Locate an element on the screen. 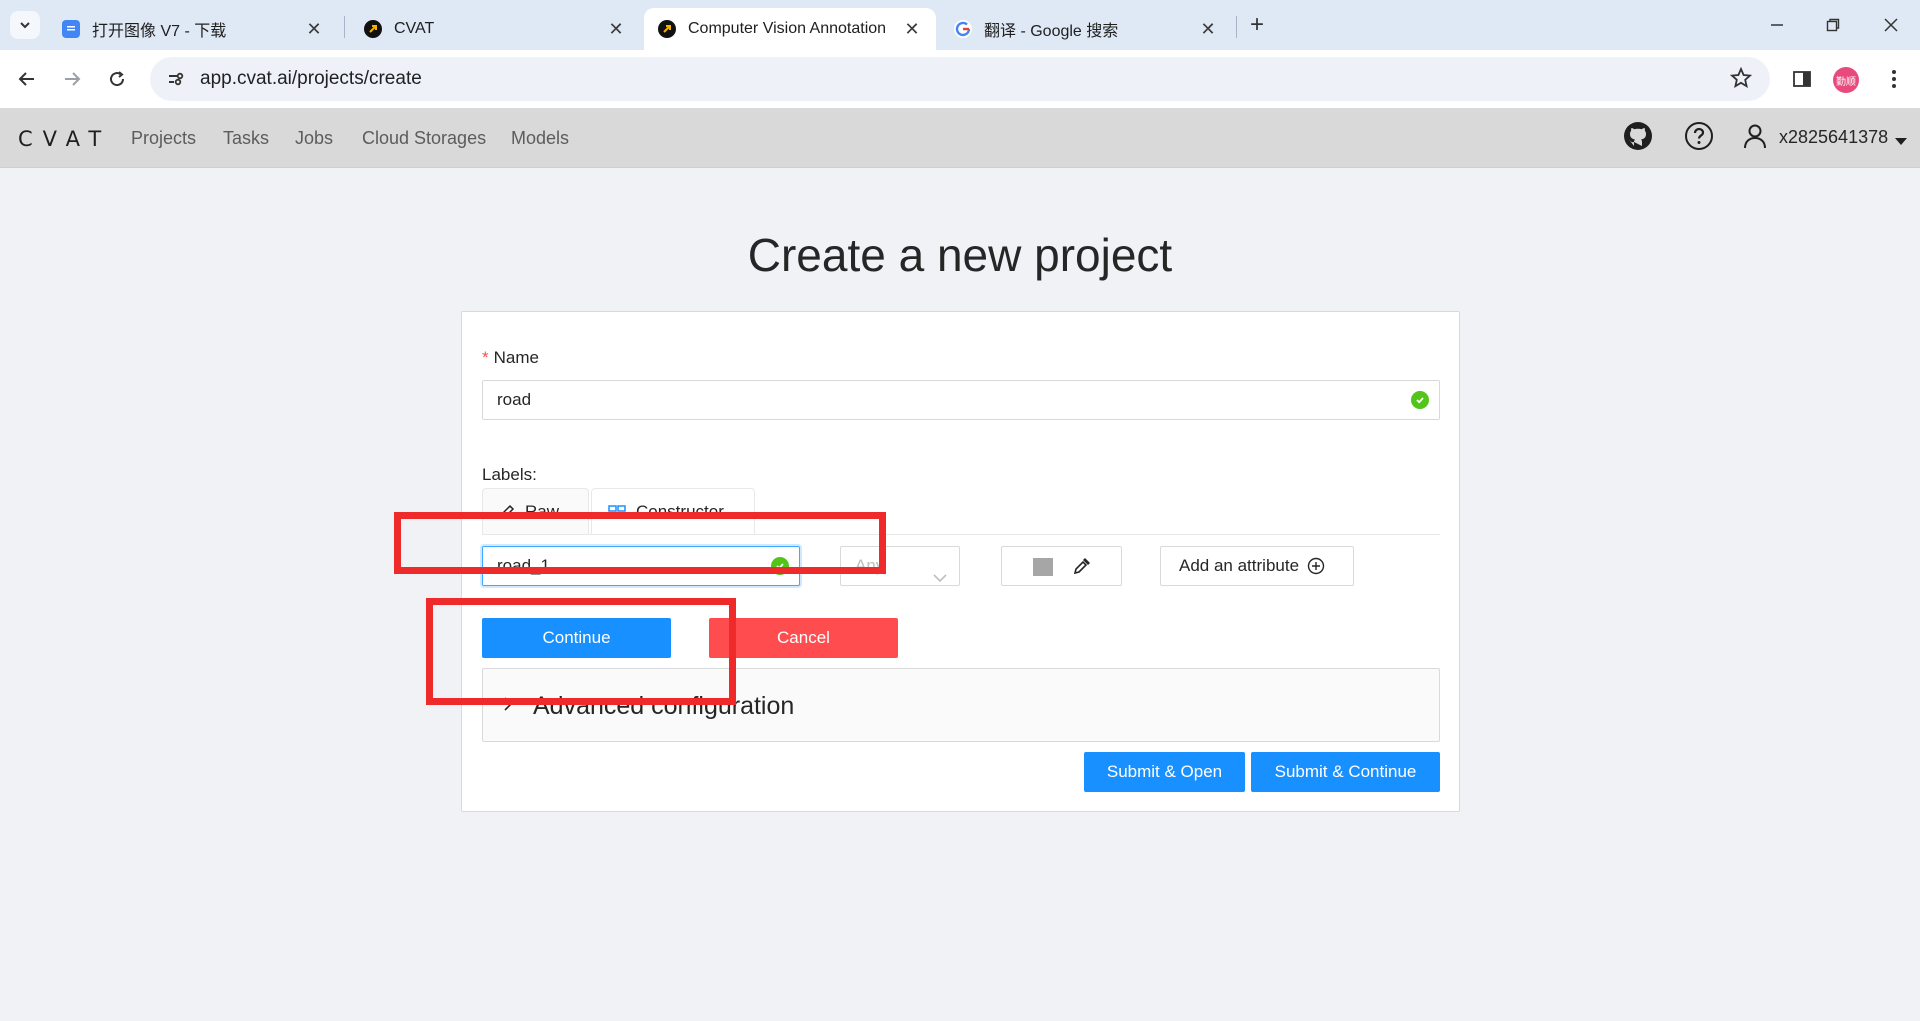 The width and height of the screenshot is (1920, 1021). check-circle-icon is located at coordinates (1420, 400).